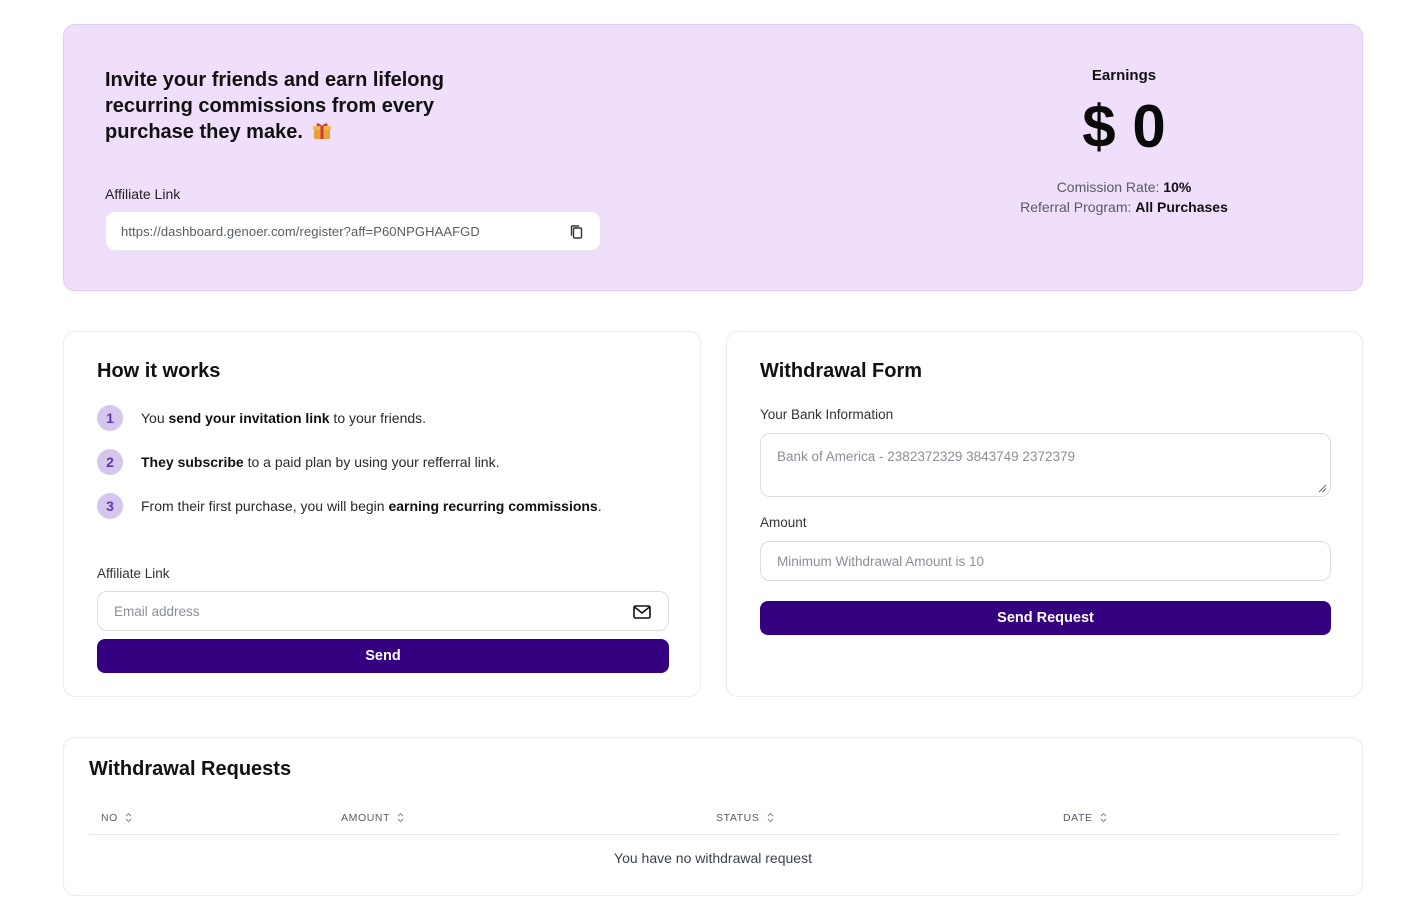 The image size is (1415, 915). What do you see at coordinates (1078, 818) in the screenshot?
I see `column-header-label: DATE` at bounding box center [1078, 818].